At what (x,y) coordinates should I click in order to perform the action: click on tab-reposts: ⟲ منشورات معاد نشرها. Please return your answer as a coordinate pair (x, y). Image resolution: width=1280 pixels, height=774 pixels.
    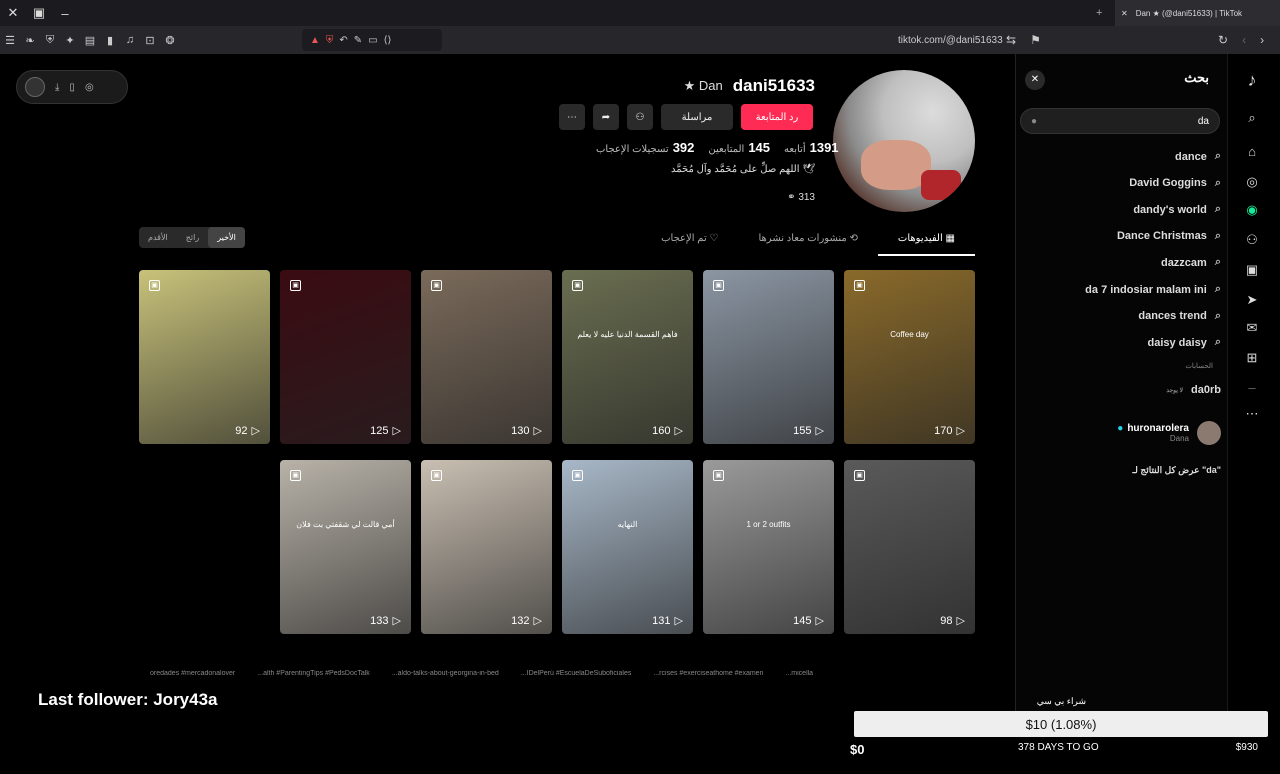
    Looking at the image, I should click on (807, 241).